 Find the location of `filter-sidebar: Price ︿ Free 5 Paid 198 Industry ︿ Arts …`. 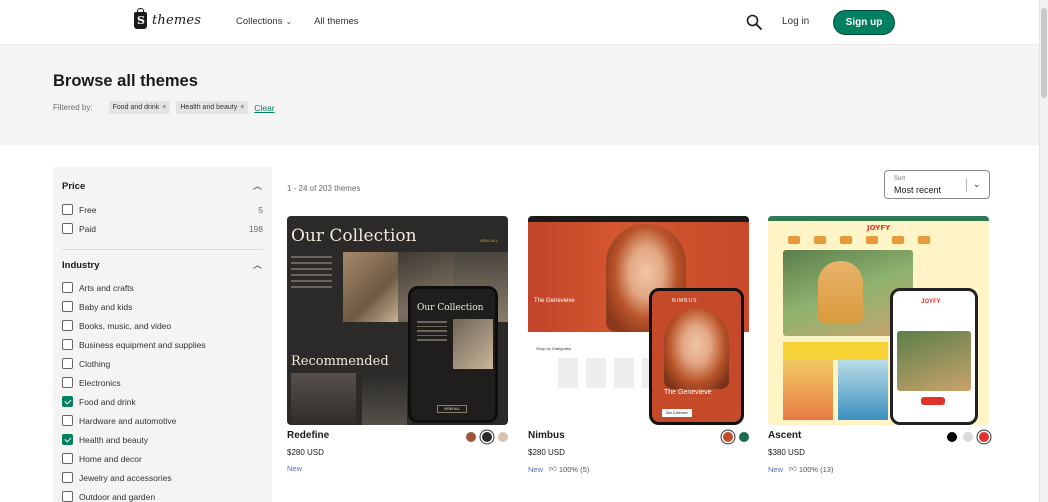

filter-sidebar: Price ︿ Free 5 Paid 198 Industry ︿ Arts … is located at coordinates (162, 334).